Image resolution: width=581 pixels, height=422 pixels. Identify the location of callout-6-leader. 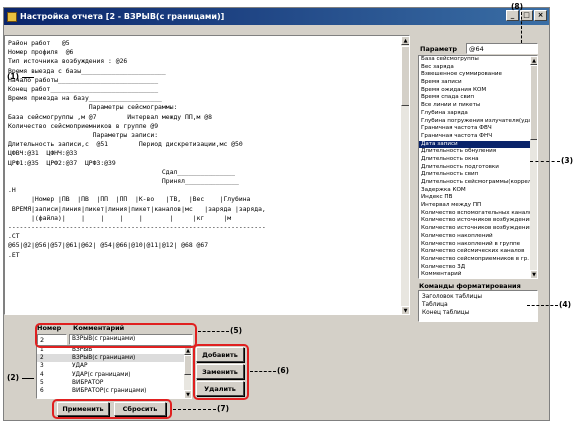
(263, 371).